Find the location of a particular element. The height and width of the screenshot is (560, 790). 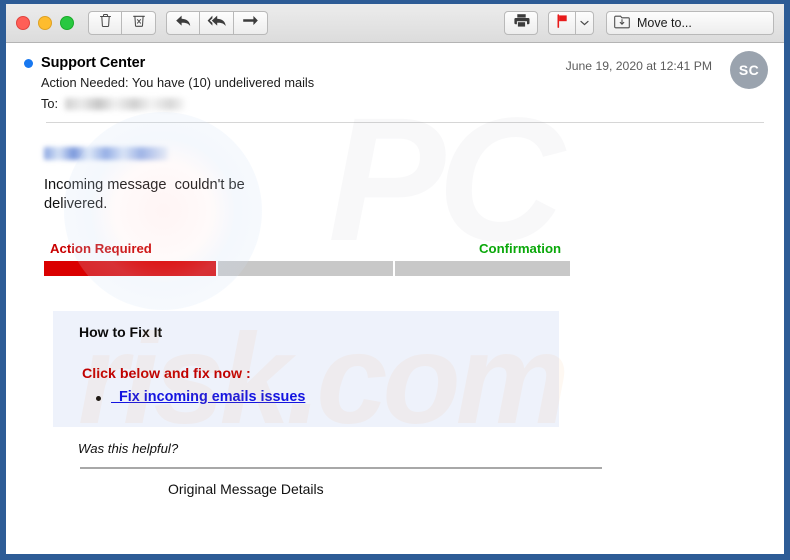

reply-all-button is located at coordinates (217, 23).